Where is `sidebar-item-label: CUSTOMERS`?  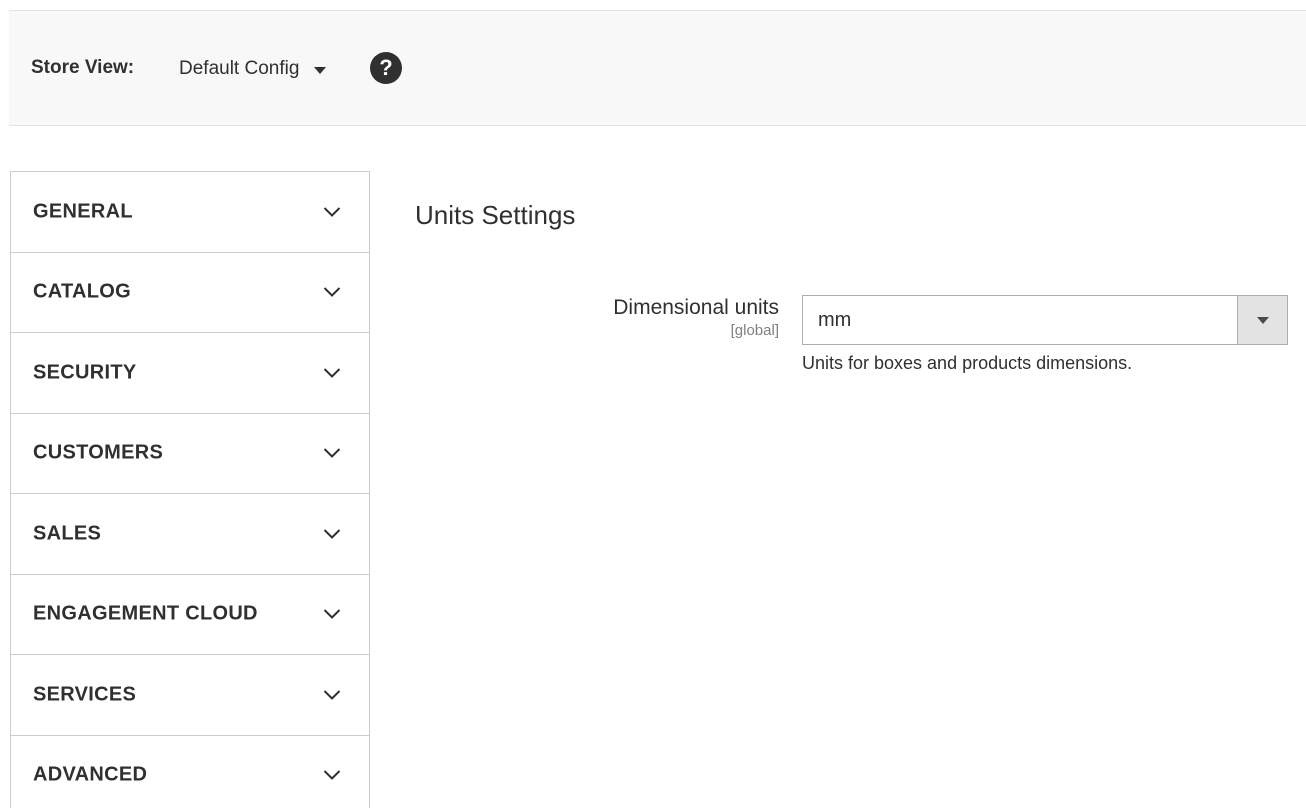 sidebar-item-label: CUSTOMERS is located at coordinates (98, 452).